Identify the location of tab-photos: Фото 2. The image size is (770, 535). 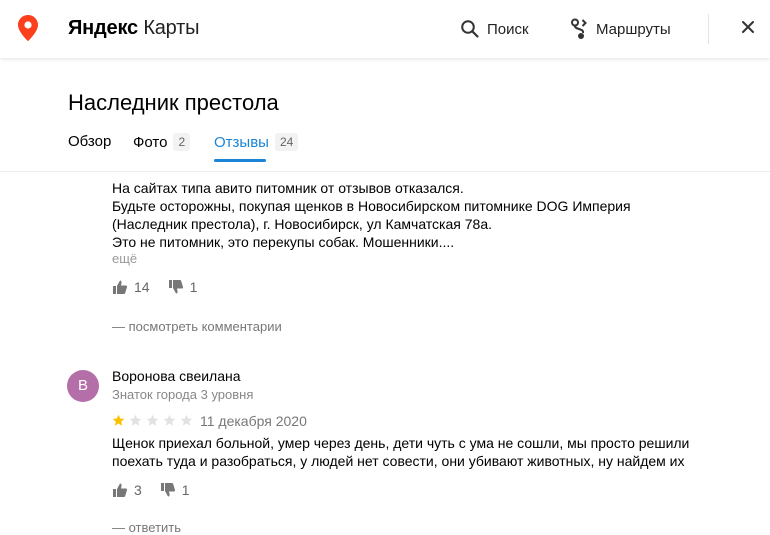
(162, 148).